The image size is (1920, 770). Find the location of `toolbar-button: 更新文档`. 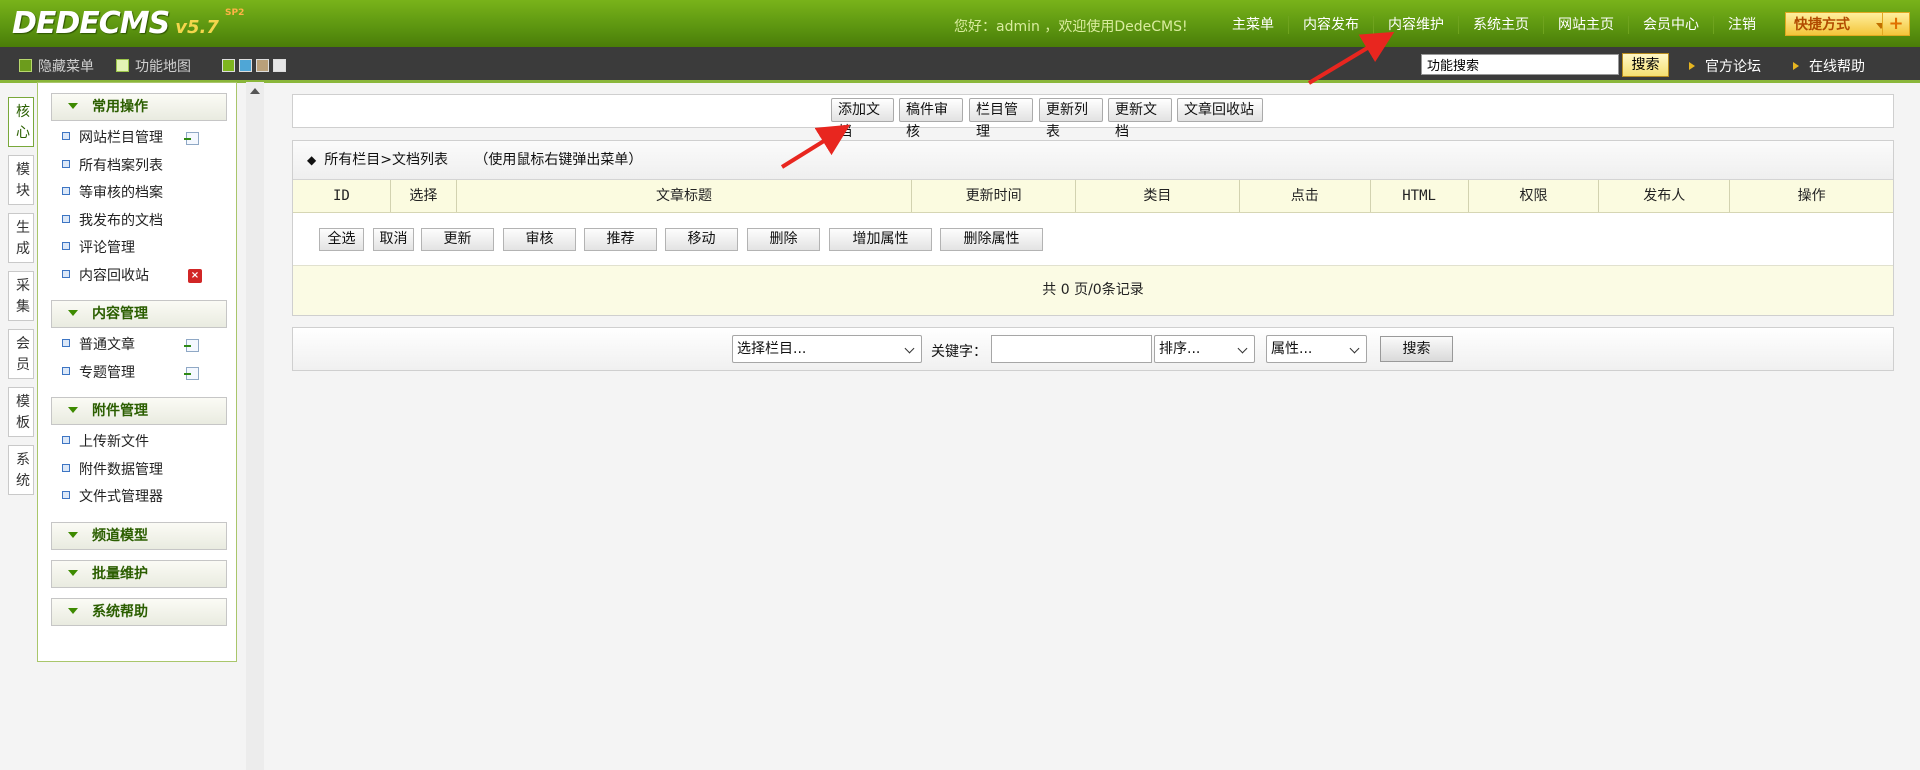

toolbar-button: 更新文档 is located at coordinates (1140, 119).